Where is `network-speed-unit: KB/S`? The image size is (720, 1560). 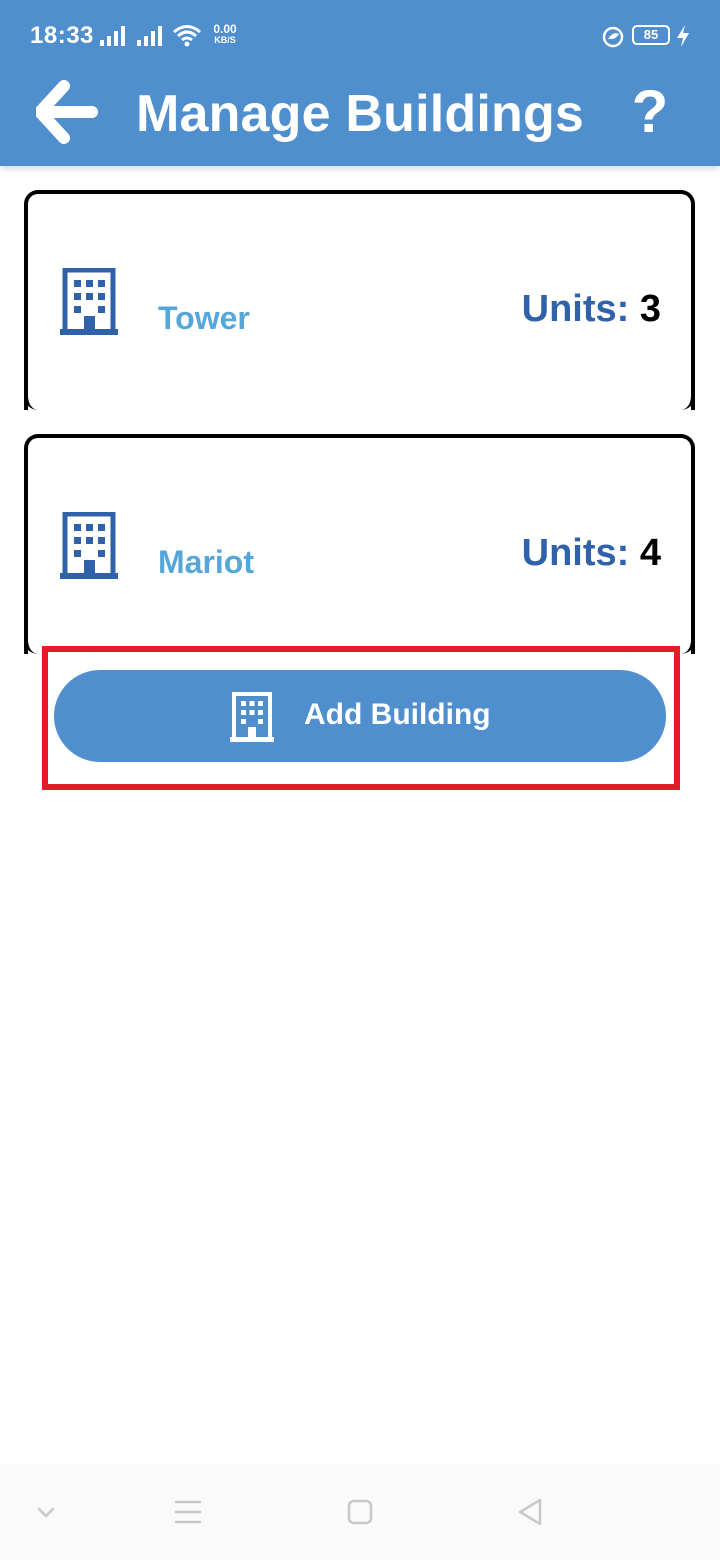
network-speed-unit: KB/S is located at coordinates (225, 40).